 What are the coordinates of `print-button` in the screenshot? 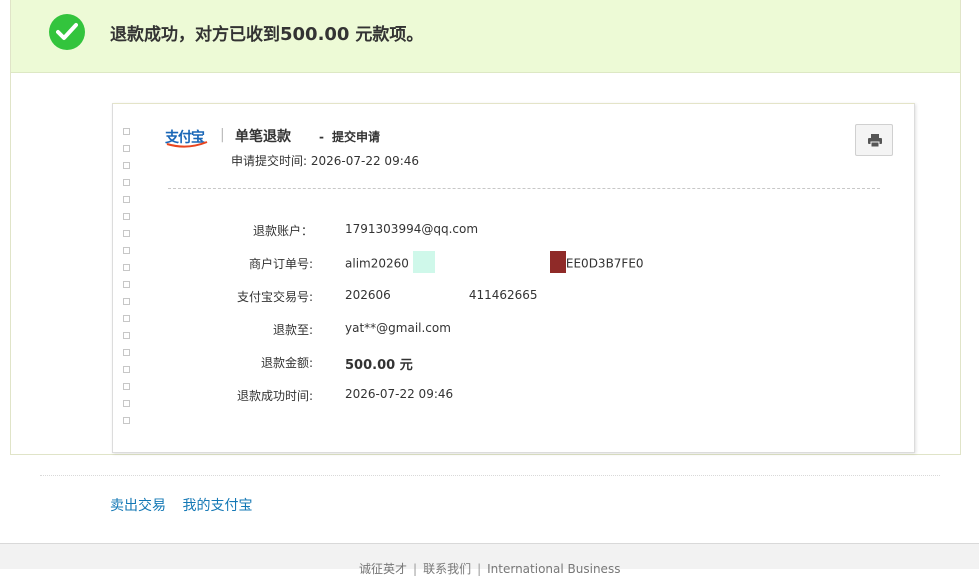 It's located at (874, 140).